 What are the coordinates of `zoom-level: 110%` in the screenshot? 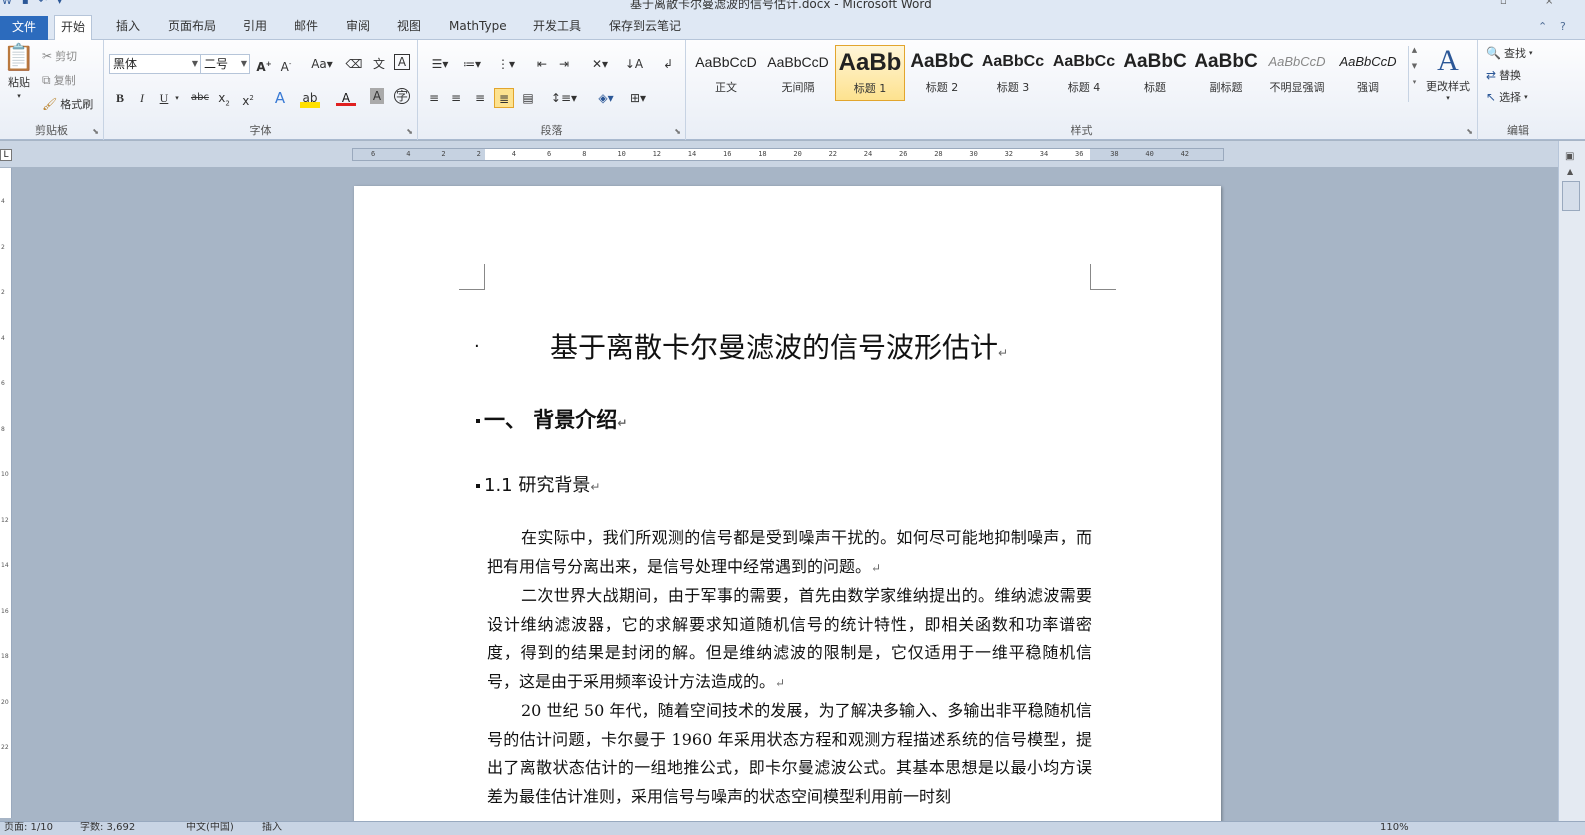 It's located at (1394, 828).